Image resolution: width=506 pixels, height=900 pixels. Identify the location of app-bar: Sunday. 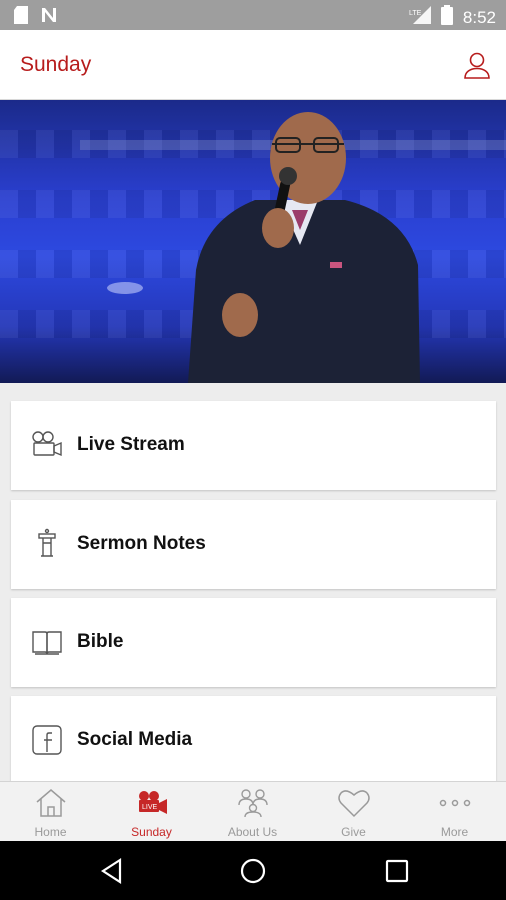
(253, 65).